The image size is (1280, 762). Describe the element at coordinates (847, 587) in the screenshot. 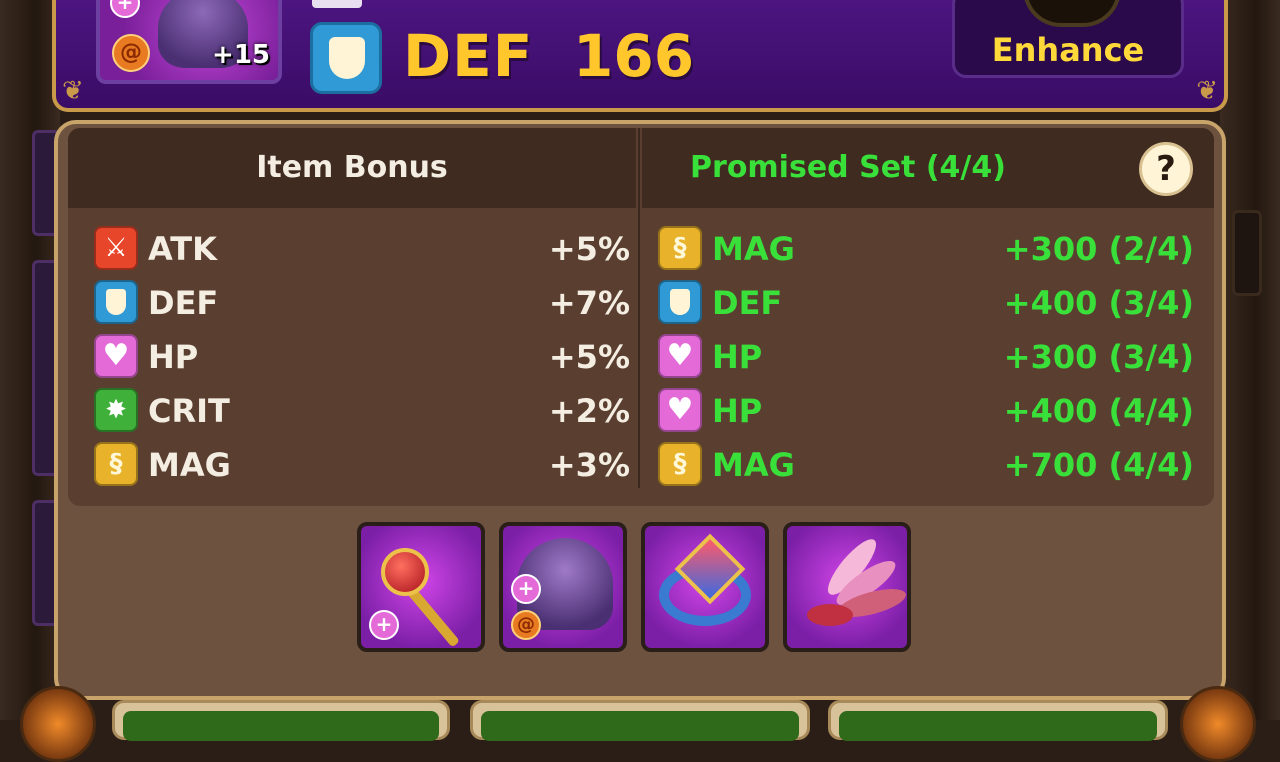

I see `set-item-slot-wings` at that location.